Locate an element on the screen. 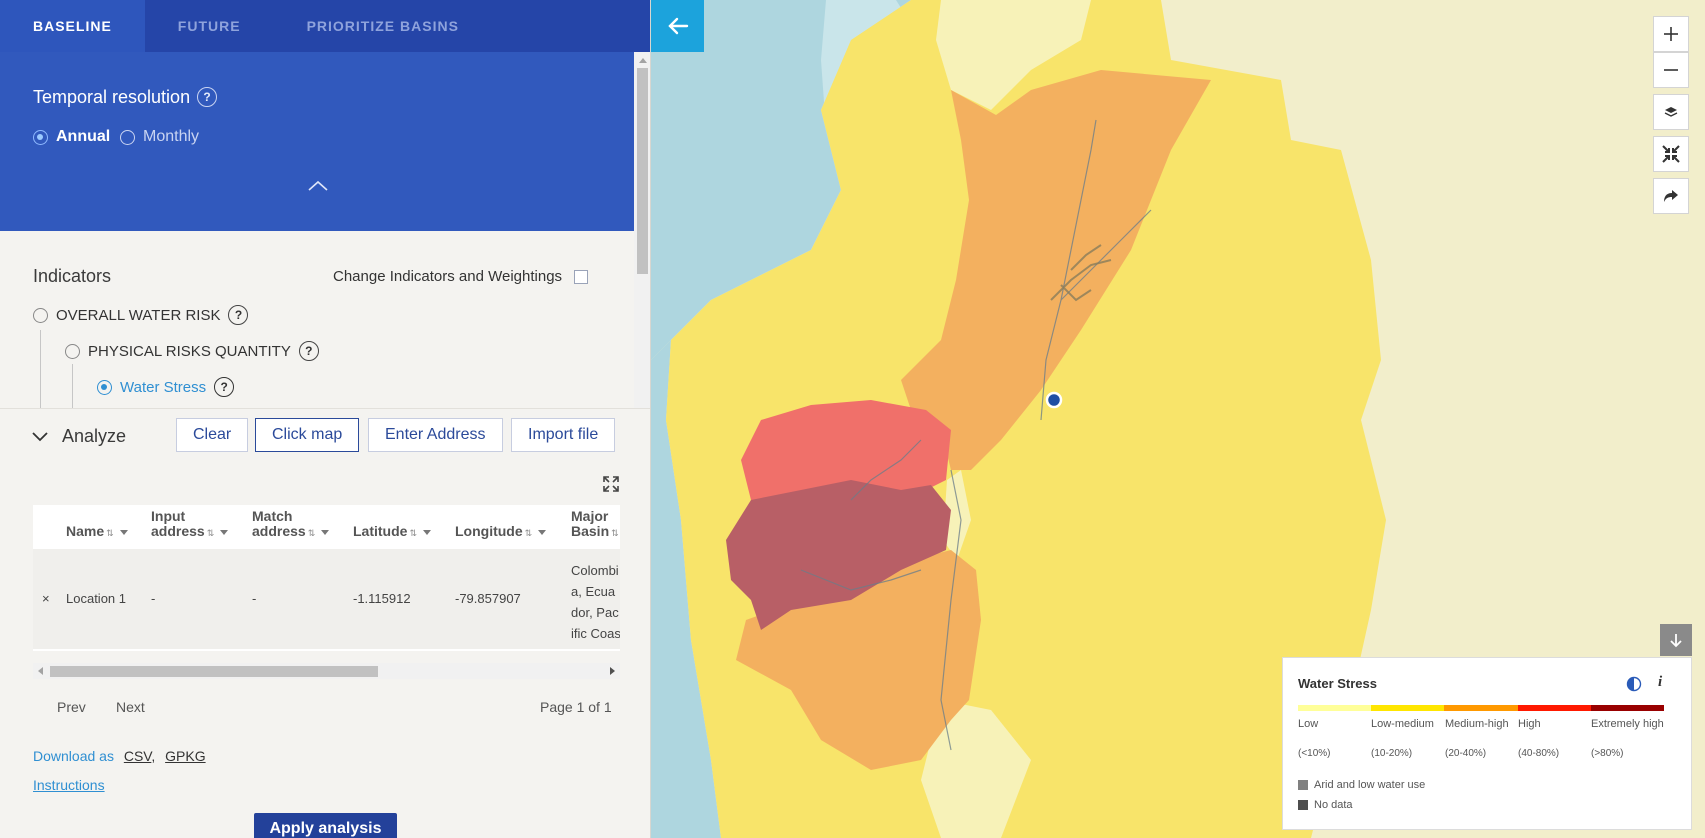 The width and height of the screenshot is (1705, 838). remove-row-icon: × is located at coordinates (46, 598).